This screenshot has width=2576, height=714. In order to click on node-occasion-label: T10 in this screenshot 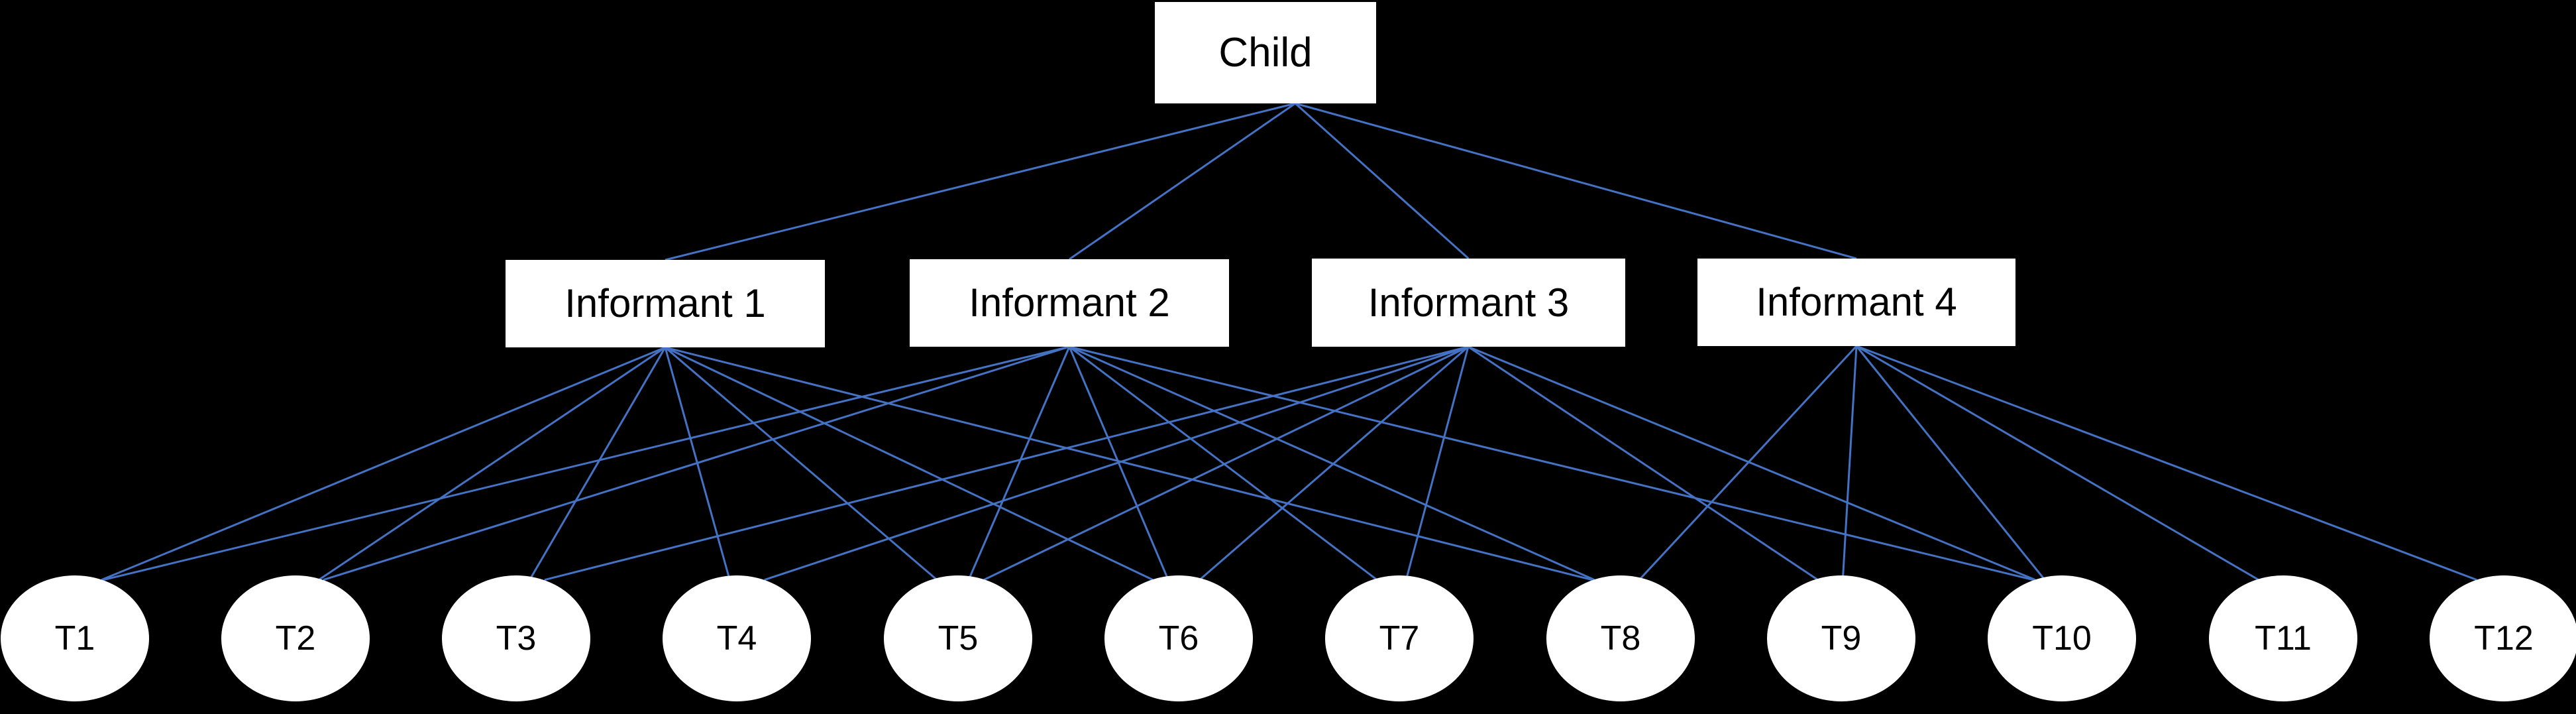, I will do `click(2062, 638)`.